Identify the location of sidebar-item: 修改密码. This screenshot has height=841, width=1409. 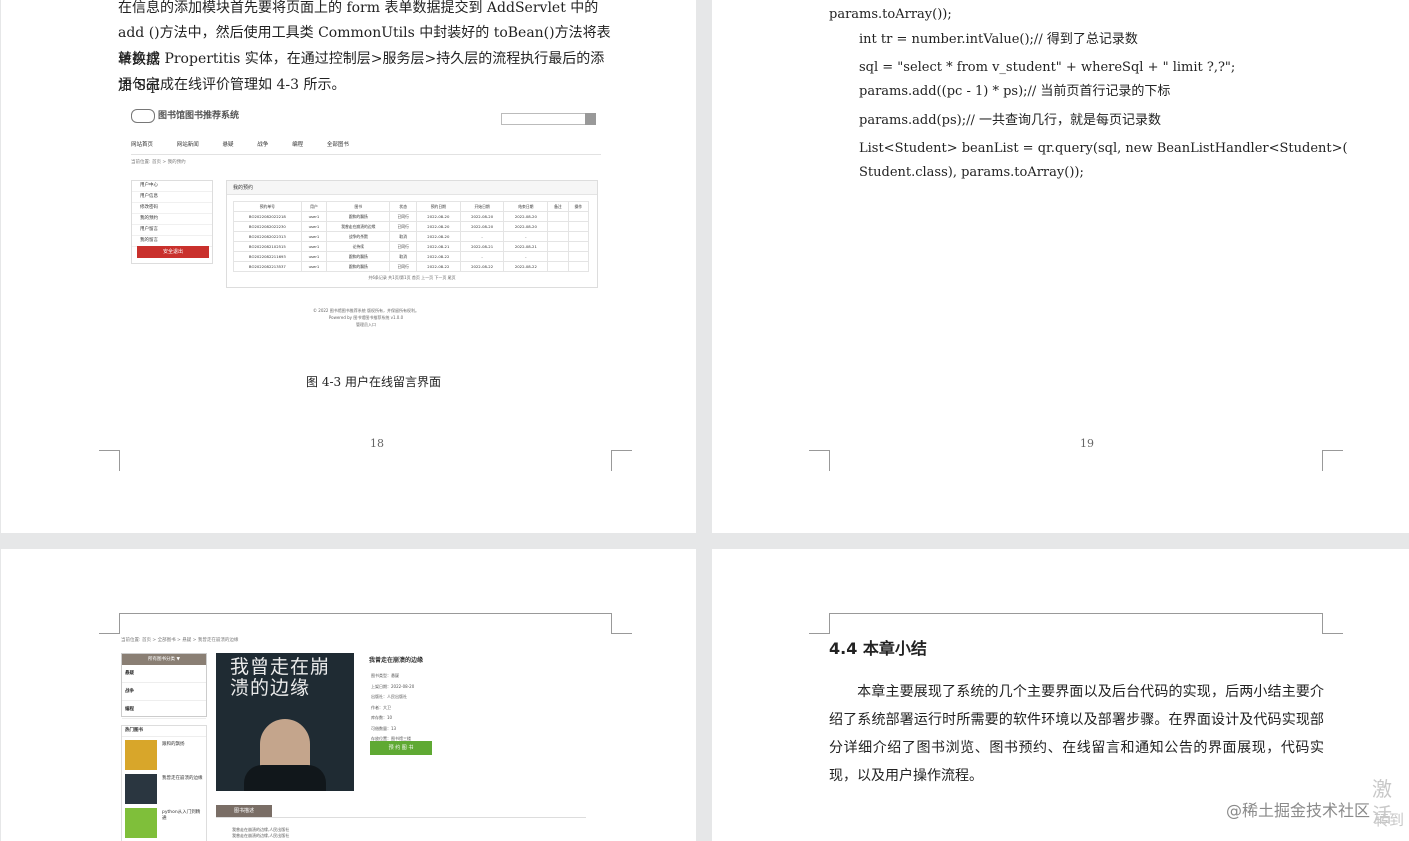
(172, 208).